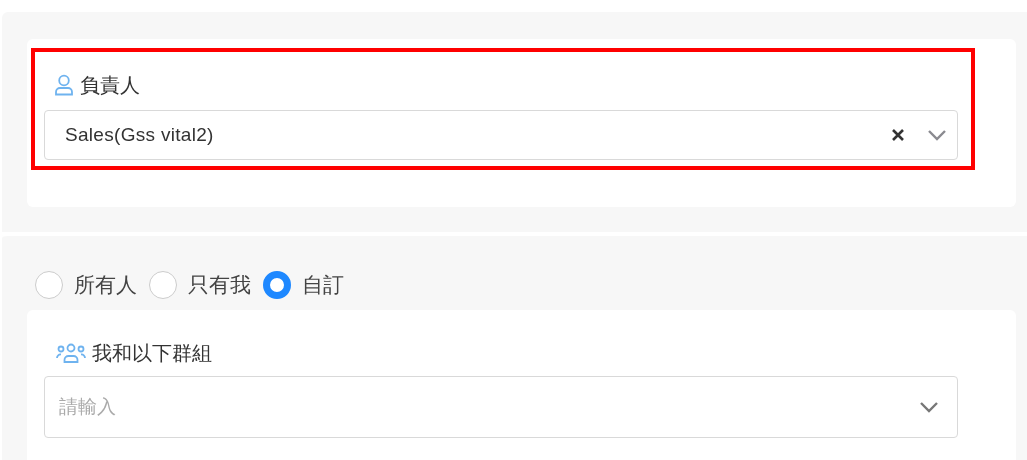  I want to click on group-icon, so click(71, 353).